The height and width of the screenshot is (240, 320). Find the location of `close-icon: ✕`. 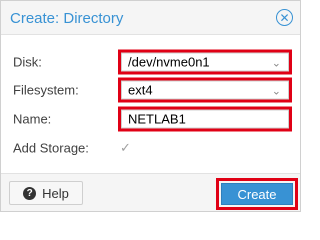

close-icon: ✕ is located at coordinates (284, 17).